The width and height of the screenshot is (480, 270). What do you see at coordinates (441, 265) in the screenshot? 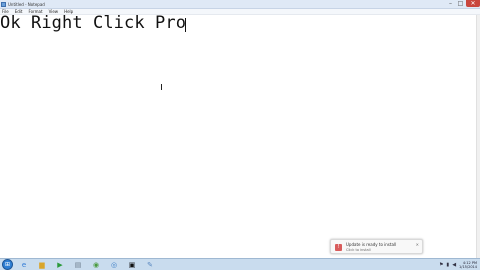
I see `flag-icon: ⚑` at bounding box center [441, 265].